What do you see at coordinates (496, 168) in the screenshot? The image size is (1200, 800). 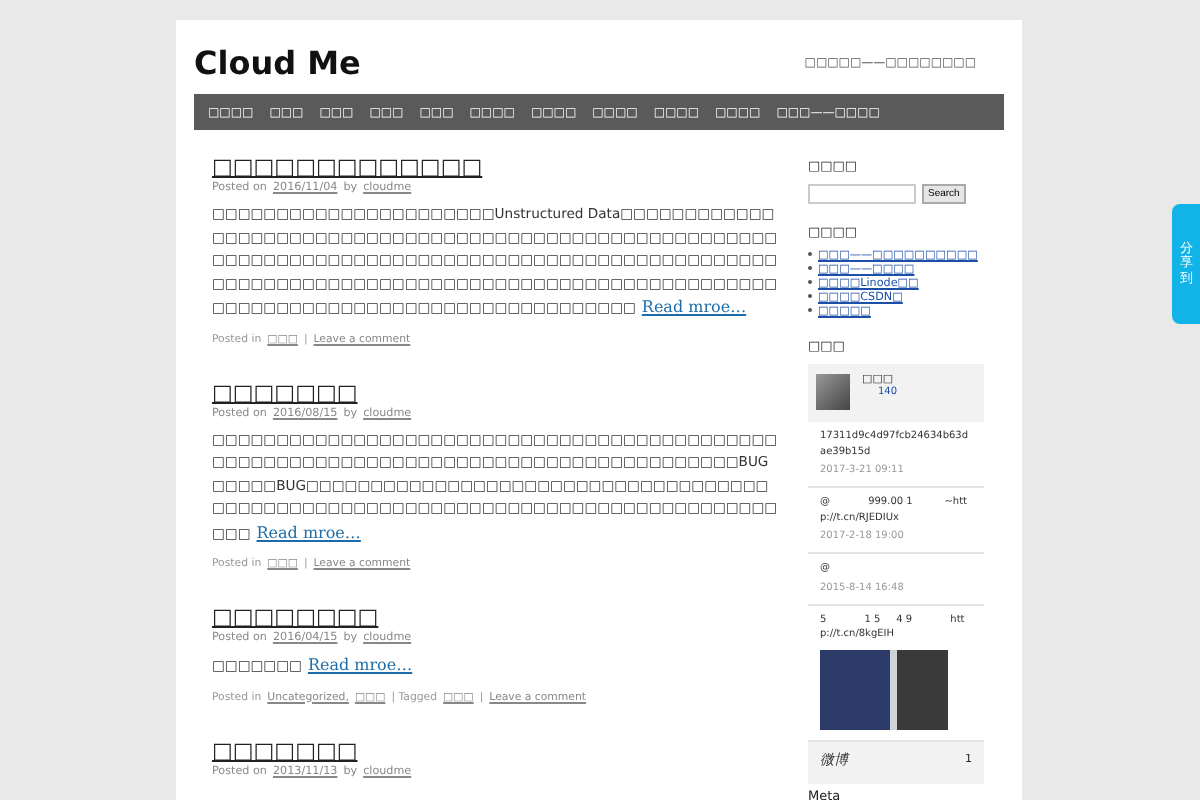 I see `post-title: □□□□□□□□□□□□□` at bounding box center [496, 168].